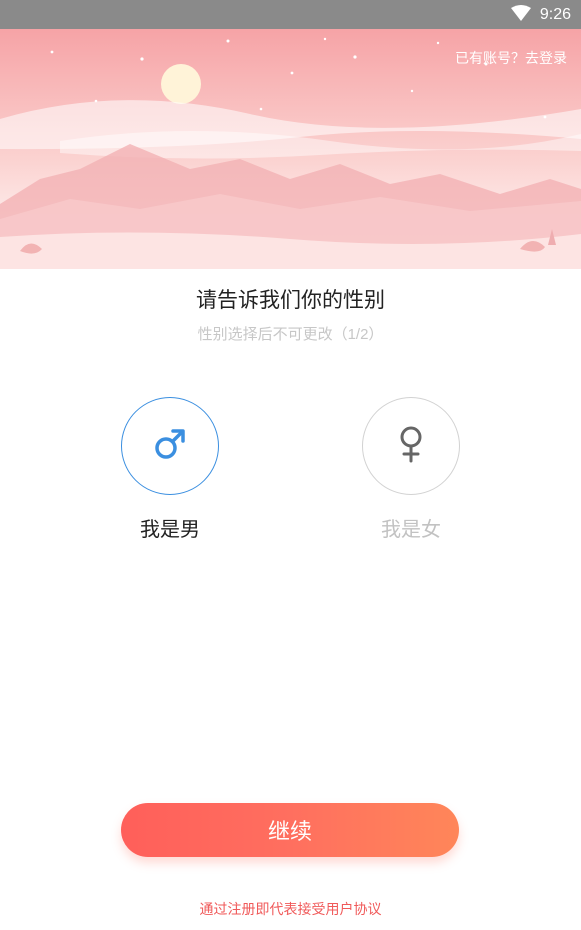  I want to click on page-subtitle: 性别选择后不可更改（1/2）, so click(290, 334).